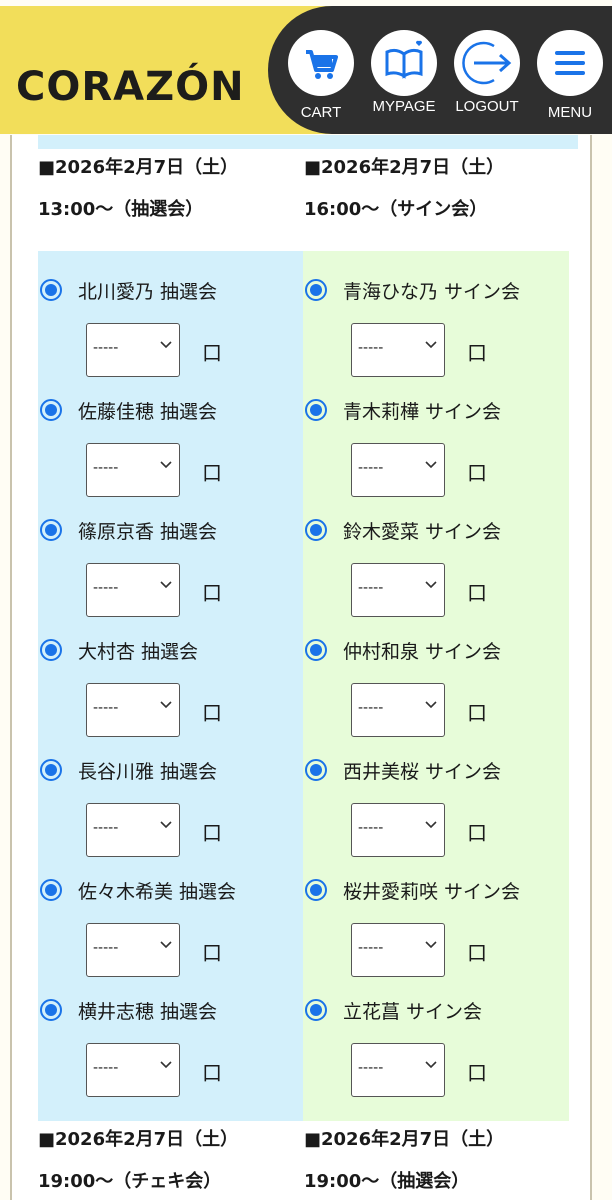 The width and height of the screenshot is (612, 1200). I want to click on list-item: 鈴木愛菜 サイン会 ----- 口, so click(436, 554).